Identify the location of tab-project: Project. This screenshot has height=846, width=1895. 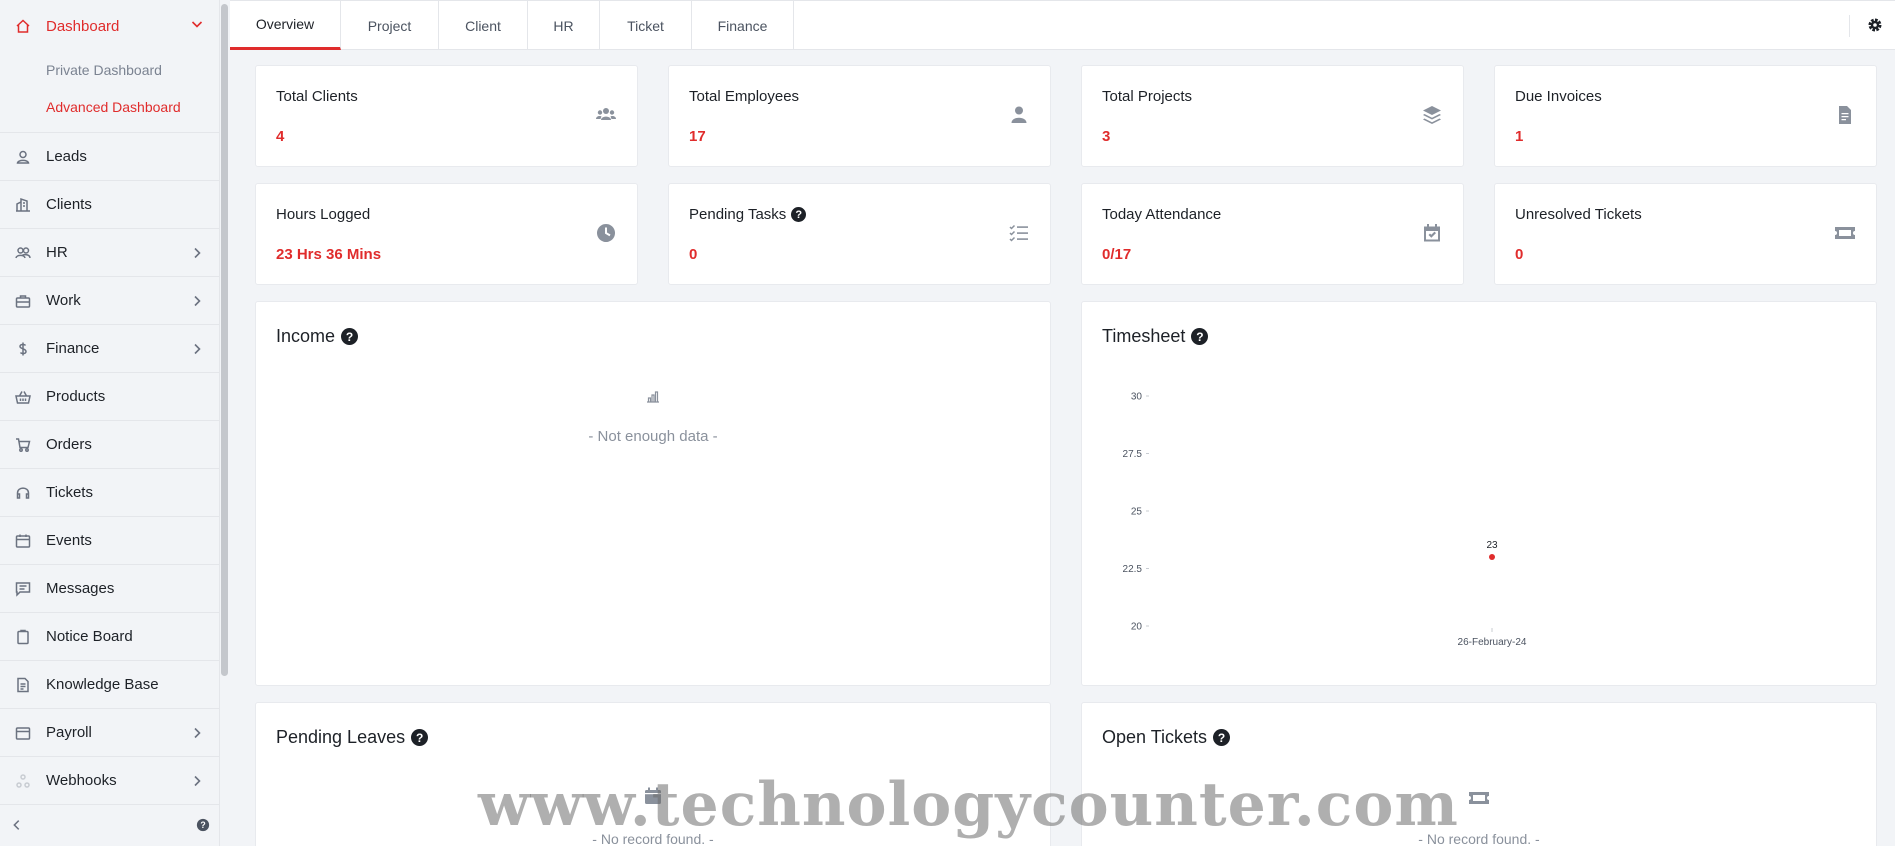
(390, 25).